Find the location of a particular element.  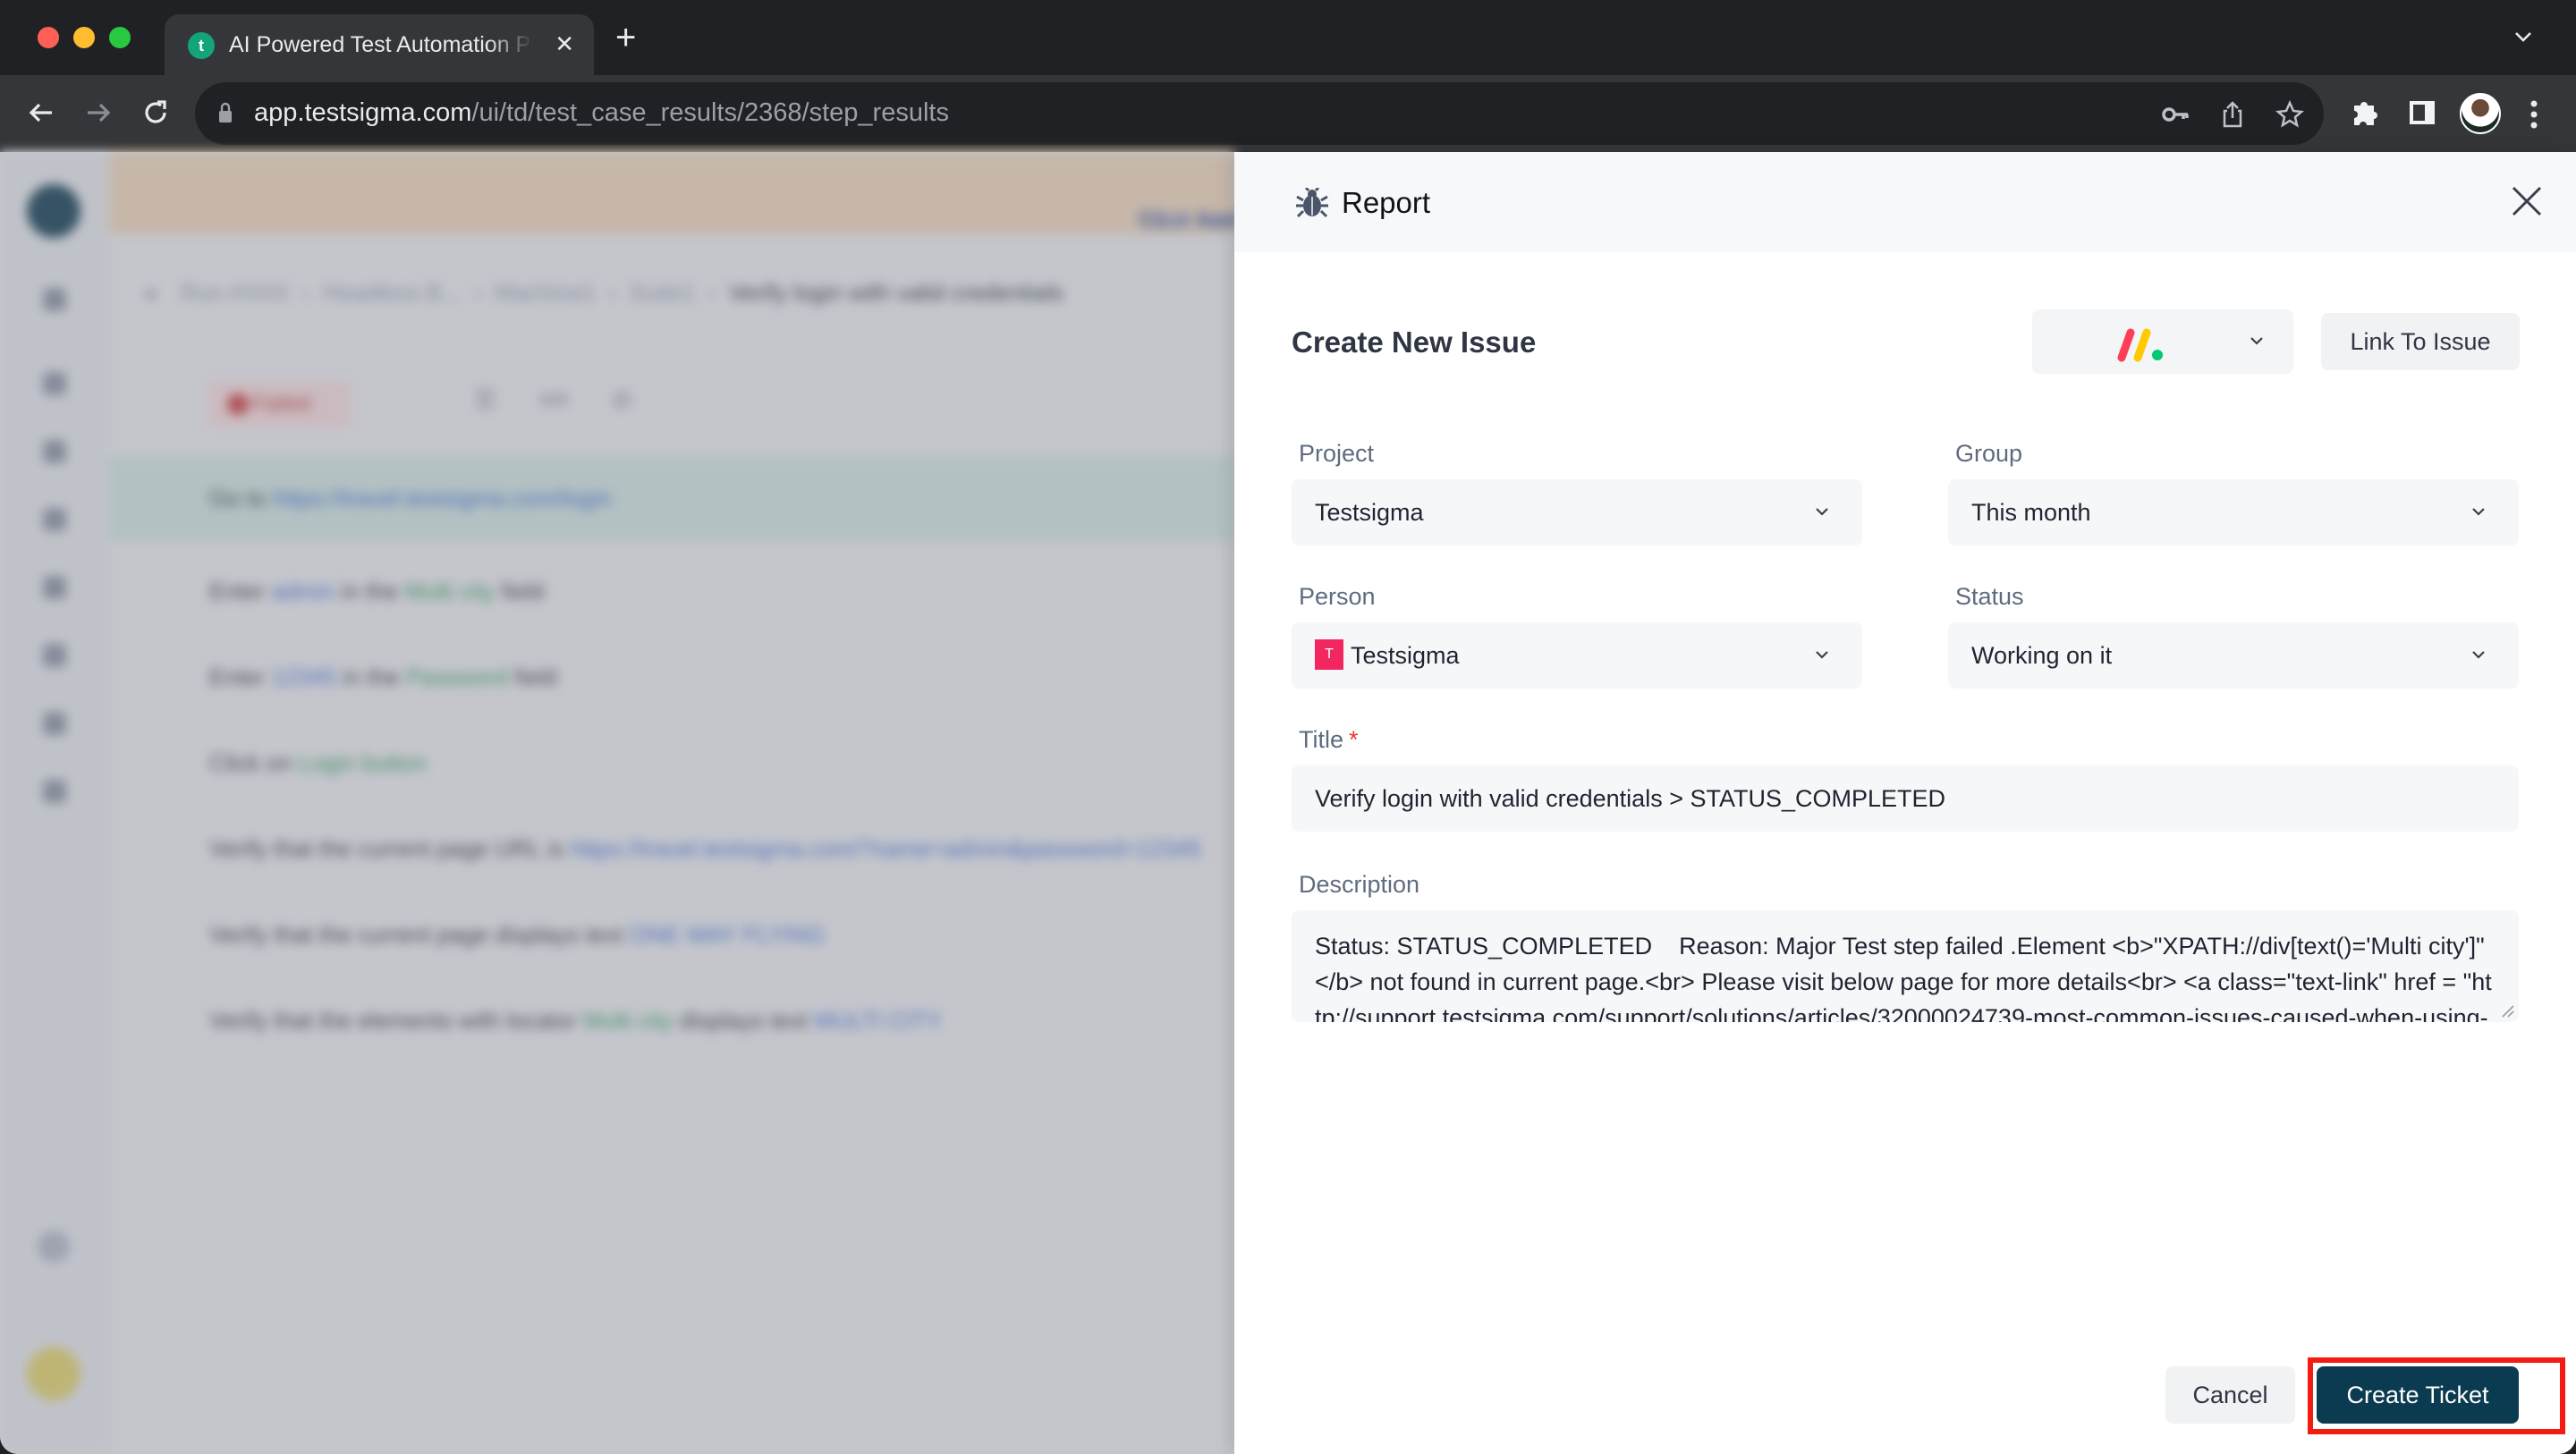

testsigma-favicon-icon: t is located at coordinates (201, 46).